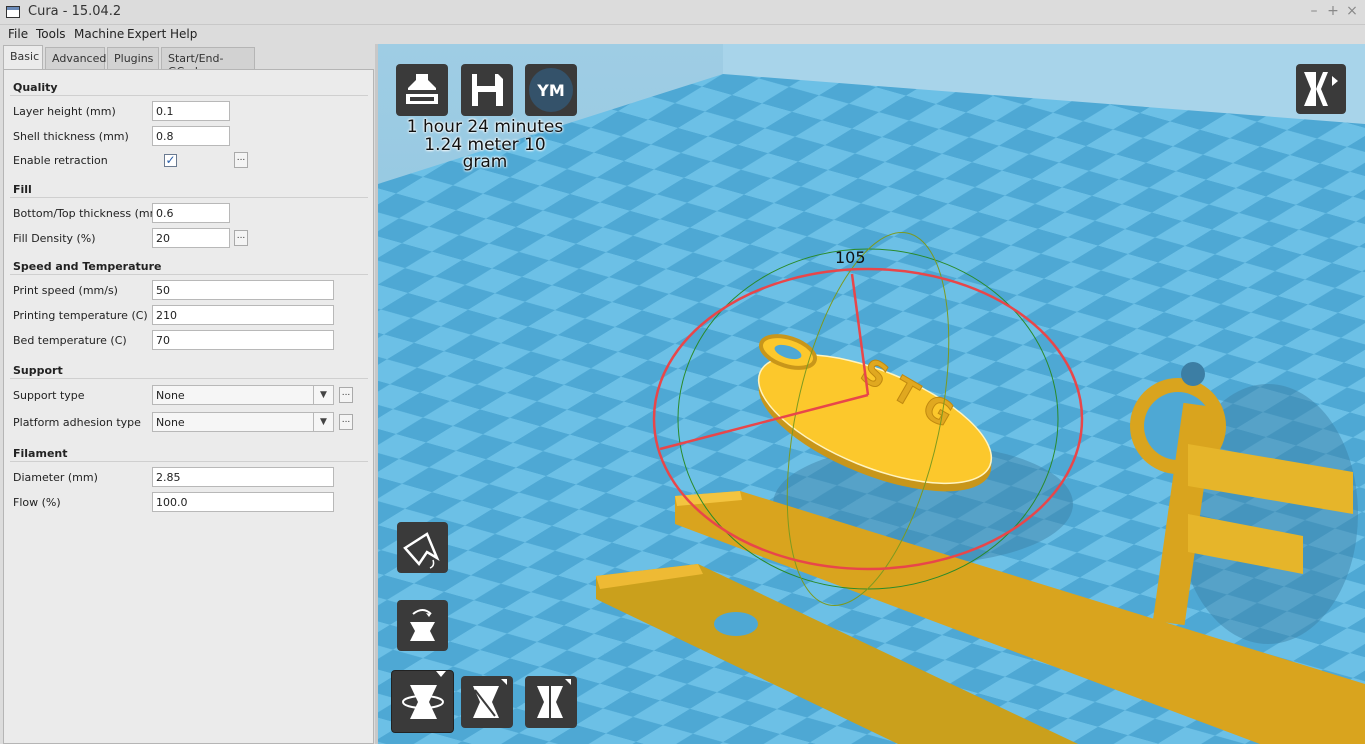 This screenshot has width=1365, height=744. Describe the element at coordinates (736, 624) in the screenshot. I see `bar-cutout` at that location.